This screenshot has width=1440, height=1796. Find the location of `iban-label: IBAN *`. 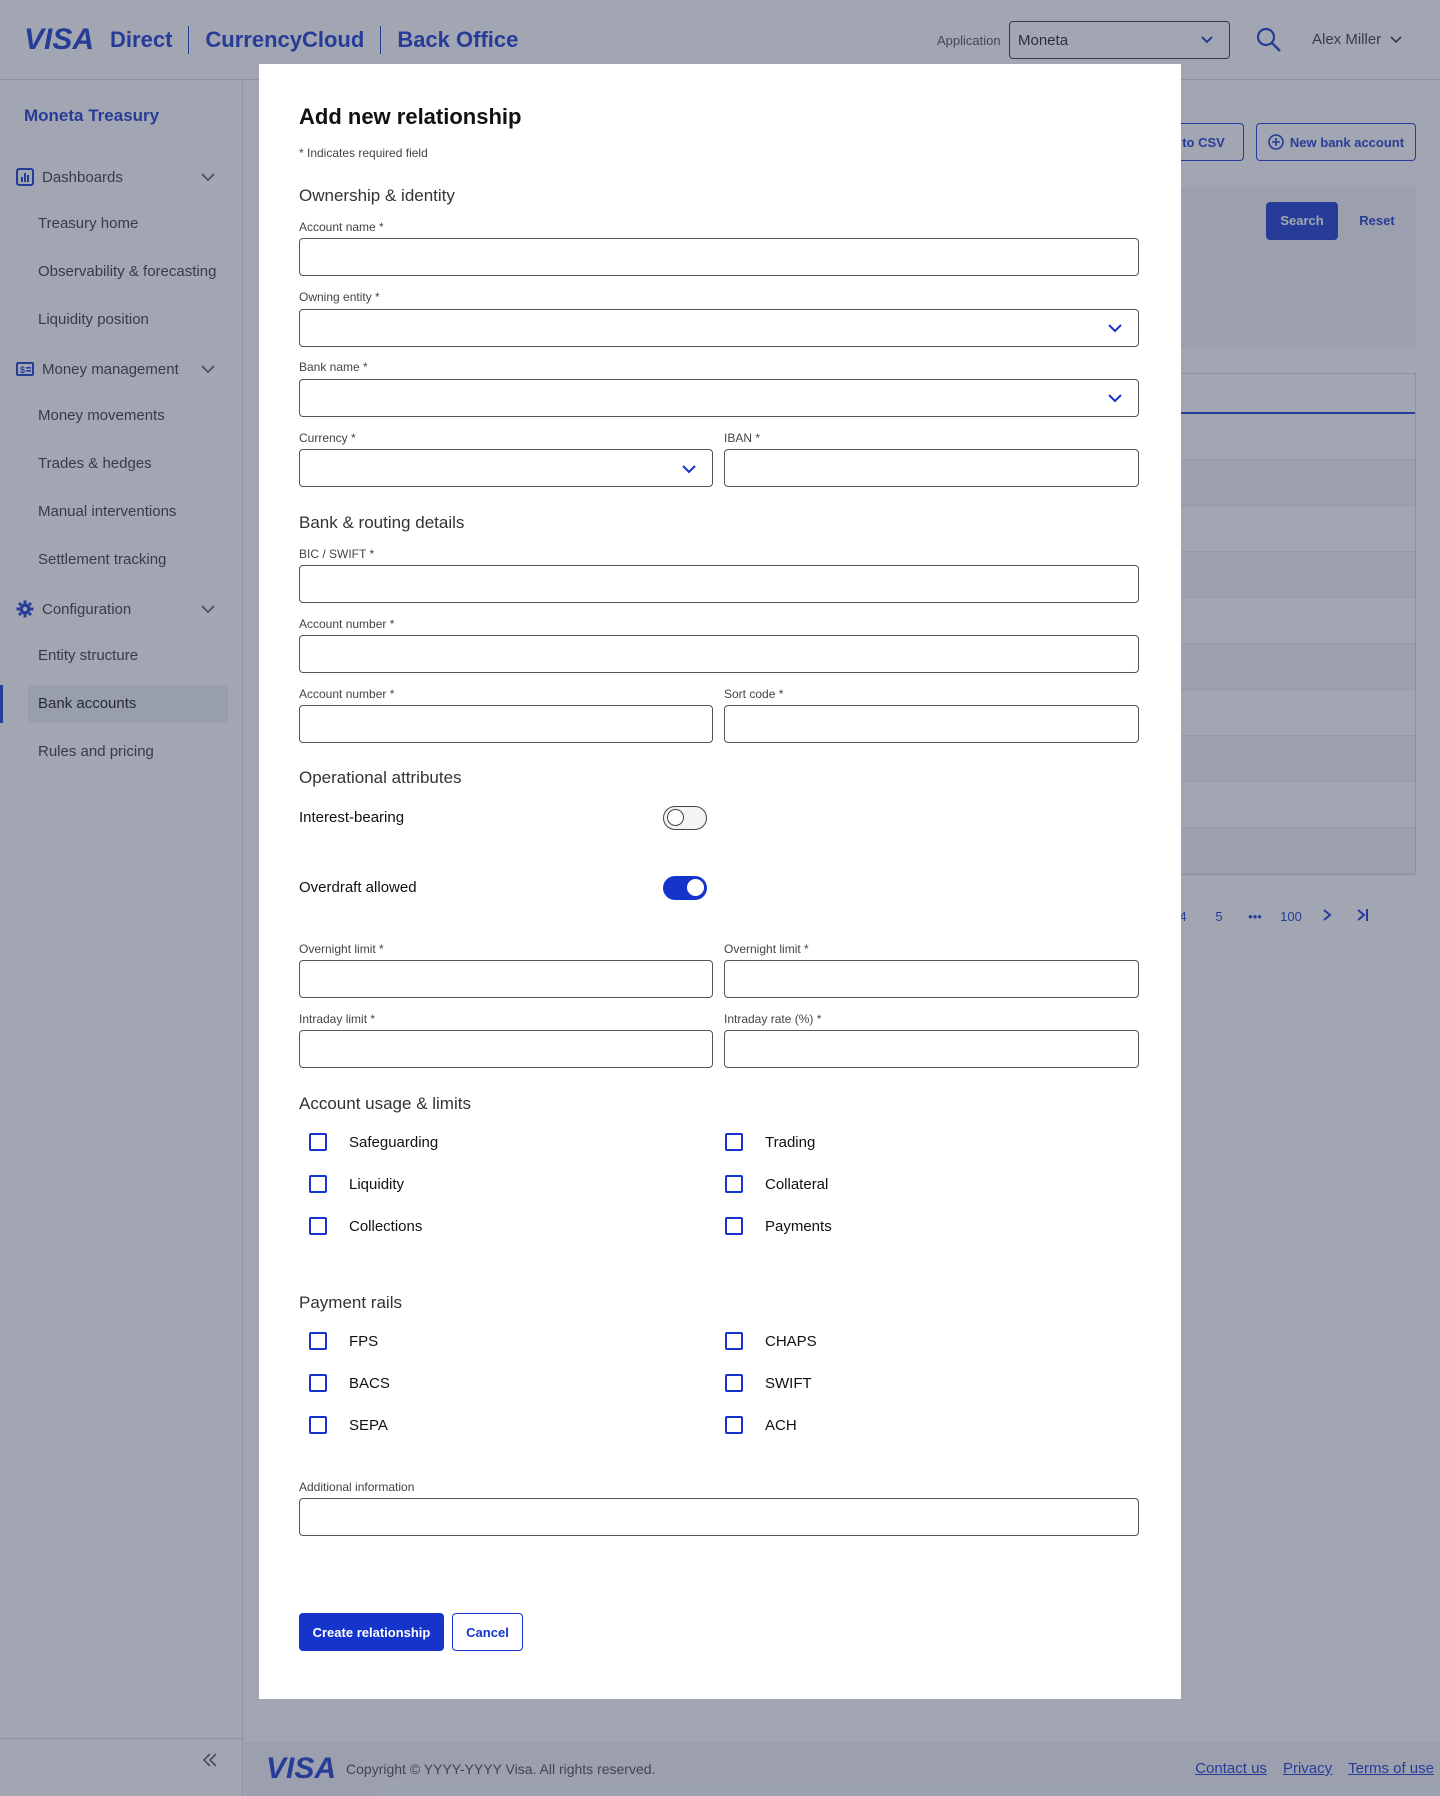

iban-label: IBAN * is located at coordinates (742, 438).